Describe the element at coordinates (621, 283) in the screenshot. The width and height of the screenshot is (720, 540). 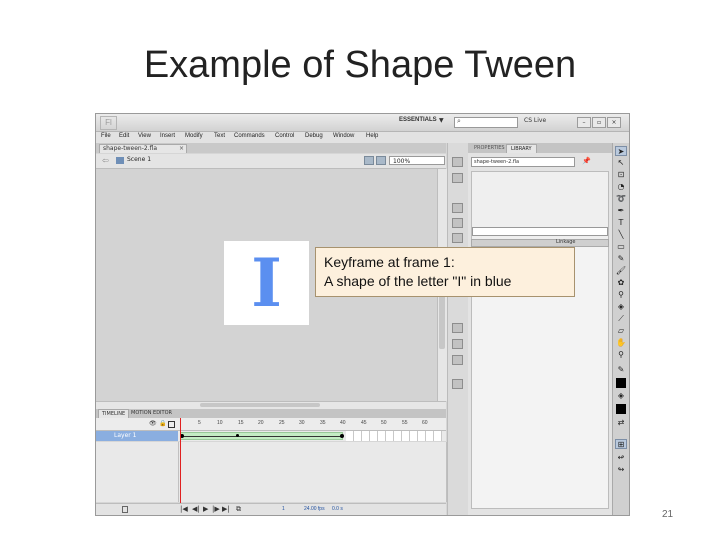
I see `deco-tool-icon: ✿` at that location.